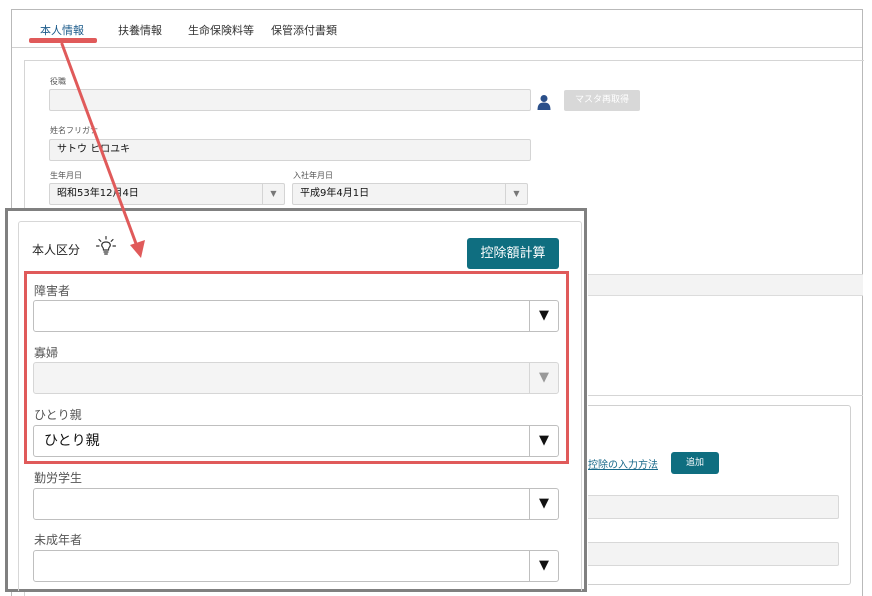  What do you see at coordinates (335, 193) in the screenshot?
I see `joined-date-value: 平成9年4月1日` at bounding box center [335, 193].